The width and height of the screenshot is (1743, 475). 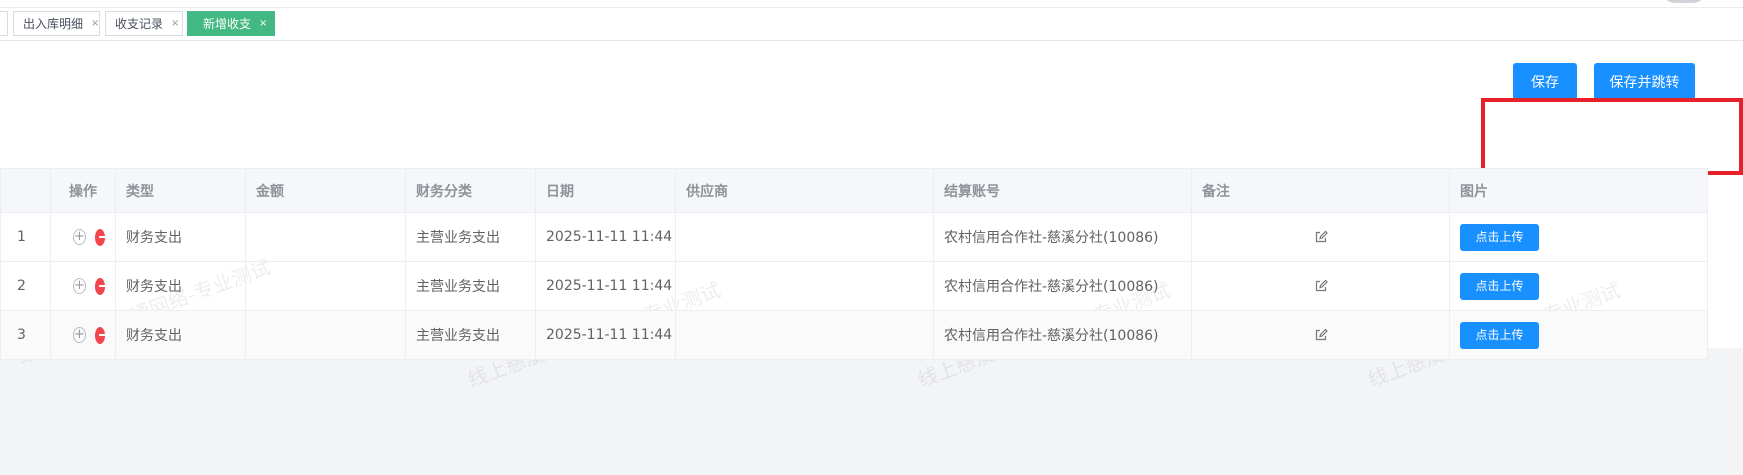 I want to click on header-index, so click(x=25, y=190).